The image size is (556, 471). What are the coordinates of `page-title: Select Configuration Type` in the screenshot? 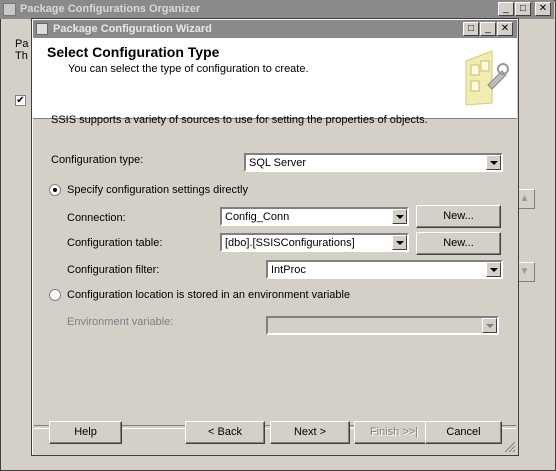 It's located at (133, 52).